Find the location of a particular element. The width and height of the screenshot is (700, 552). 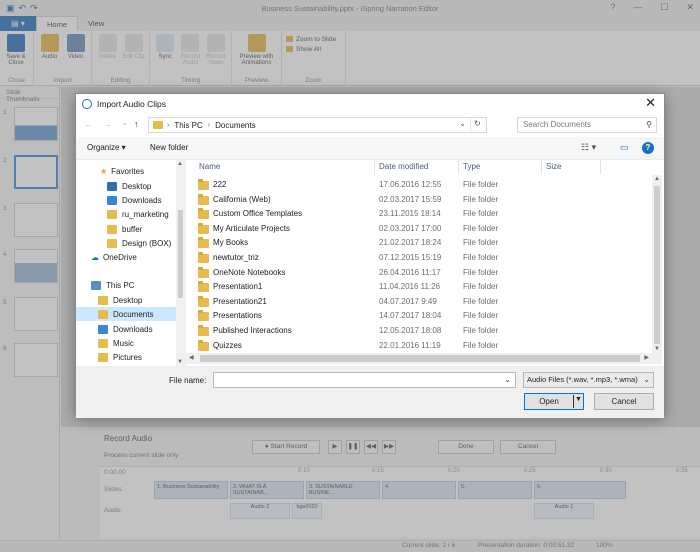

column-type: Type is located at coordinates (471, 166).